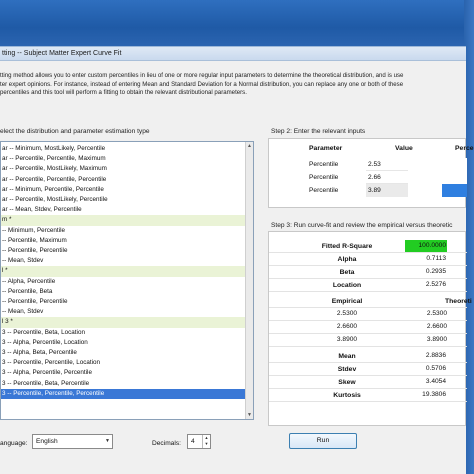 This screenshot has height=474, width=474. Describe the element at coordinates (124, 169) in the screenshot. I see `list-item: ar -- Percentile, MostLikely, Maximum` at that location.